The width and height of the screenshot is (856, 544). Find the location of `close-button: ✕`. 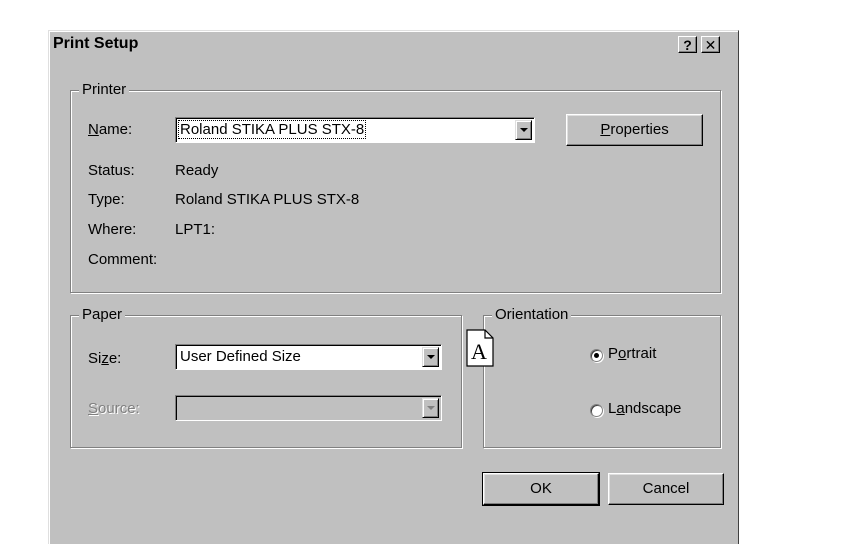

close-button: ✕ is located at coordinates (710, 44).